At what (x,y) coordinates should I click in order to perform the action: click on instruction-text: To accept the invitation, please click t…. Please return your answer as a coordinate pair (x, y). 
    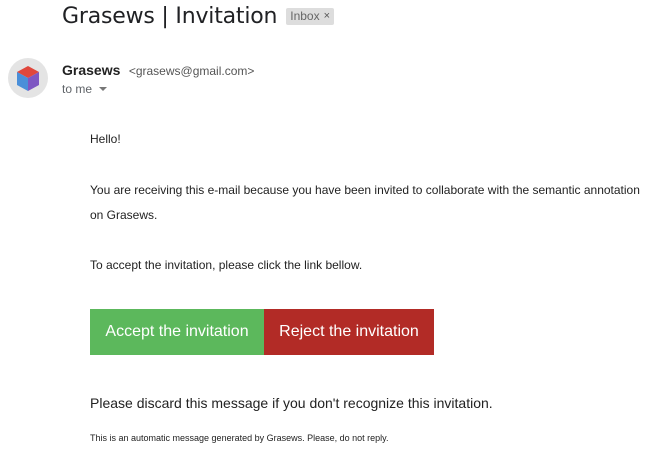
    Looking at the image, I should click on (226, 265).